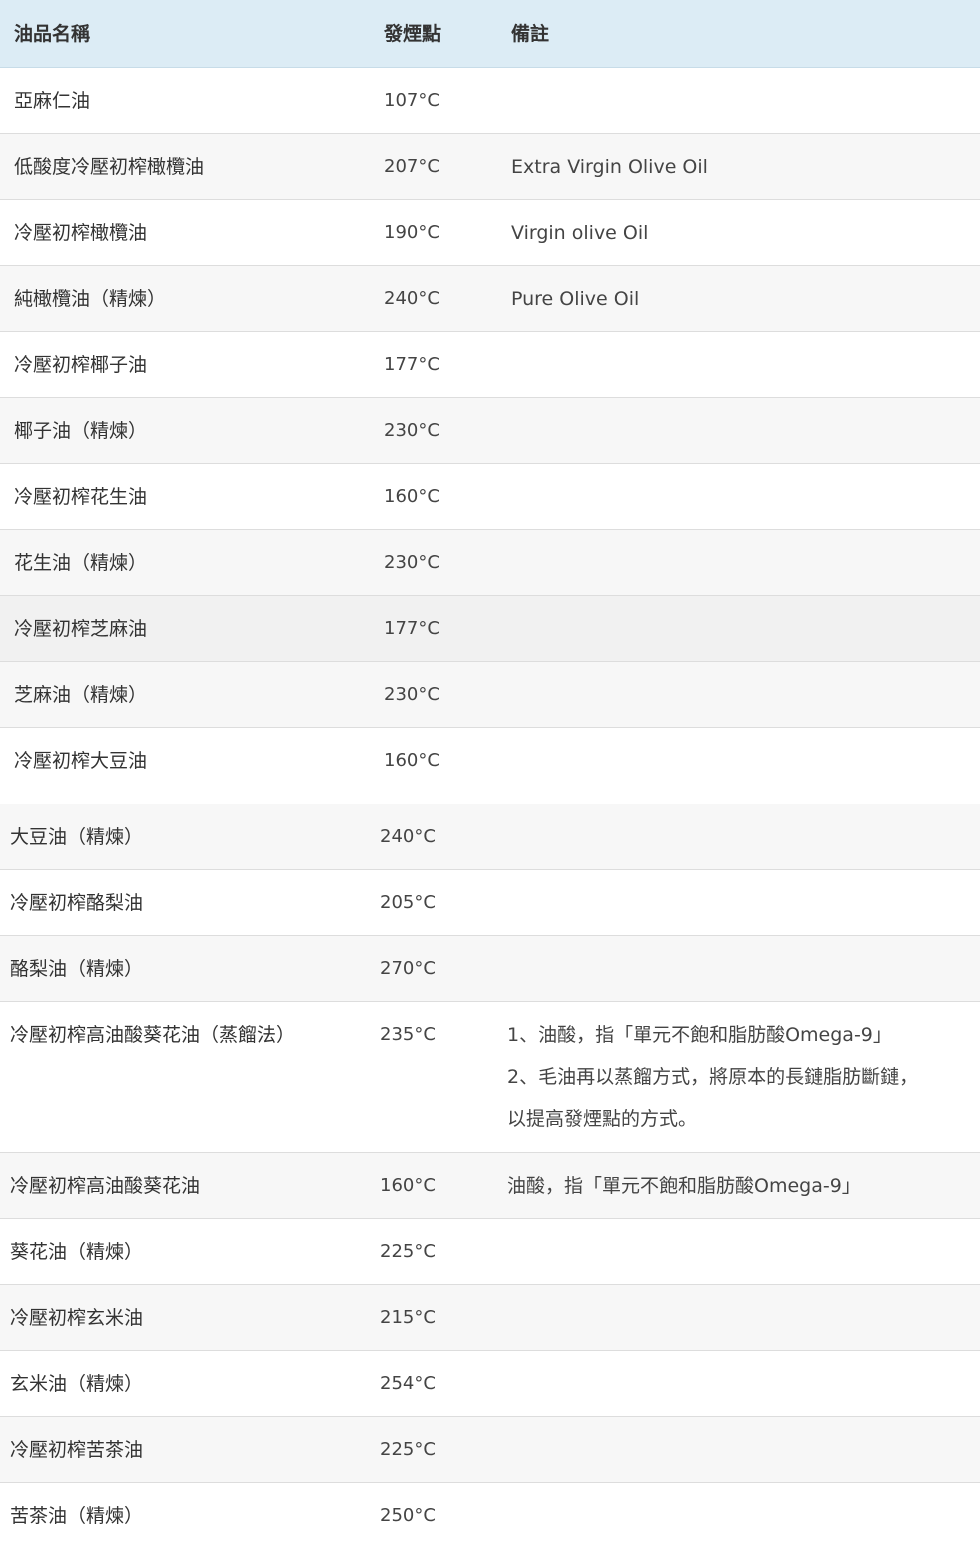 The width and height of the screenshot is (980, 1560). Describe the element at coordinates (490, 431) in the screenshot. I see `table-row: 椰子油（精煉） 230°C` at that location.